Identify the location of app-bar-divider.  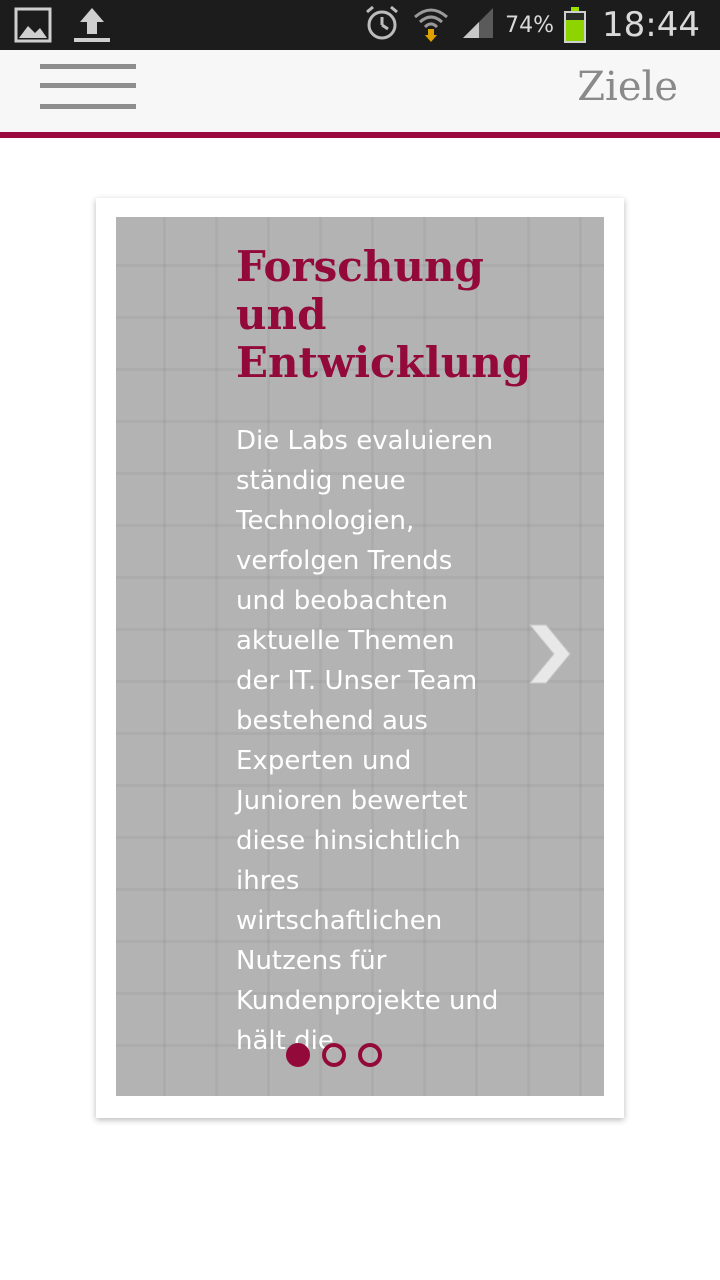
(360, 135).